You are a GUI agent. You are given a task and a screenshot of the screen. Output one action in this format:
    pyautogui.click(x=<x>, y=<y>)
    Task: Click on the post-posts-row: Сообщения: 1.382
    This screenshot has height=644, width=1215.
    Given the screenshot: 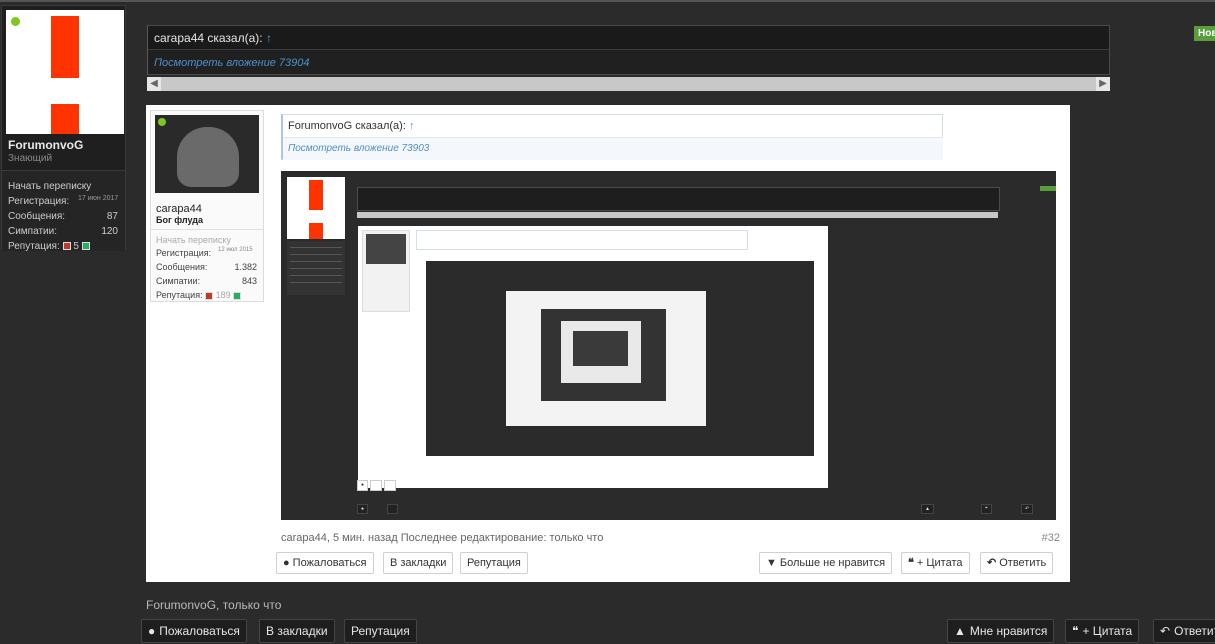 What is the action you would take?
    pyautogui.click(x=207, y=267)
    